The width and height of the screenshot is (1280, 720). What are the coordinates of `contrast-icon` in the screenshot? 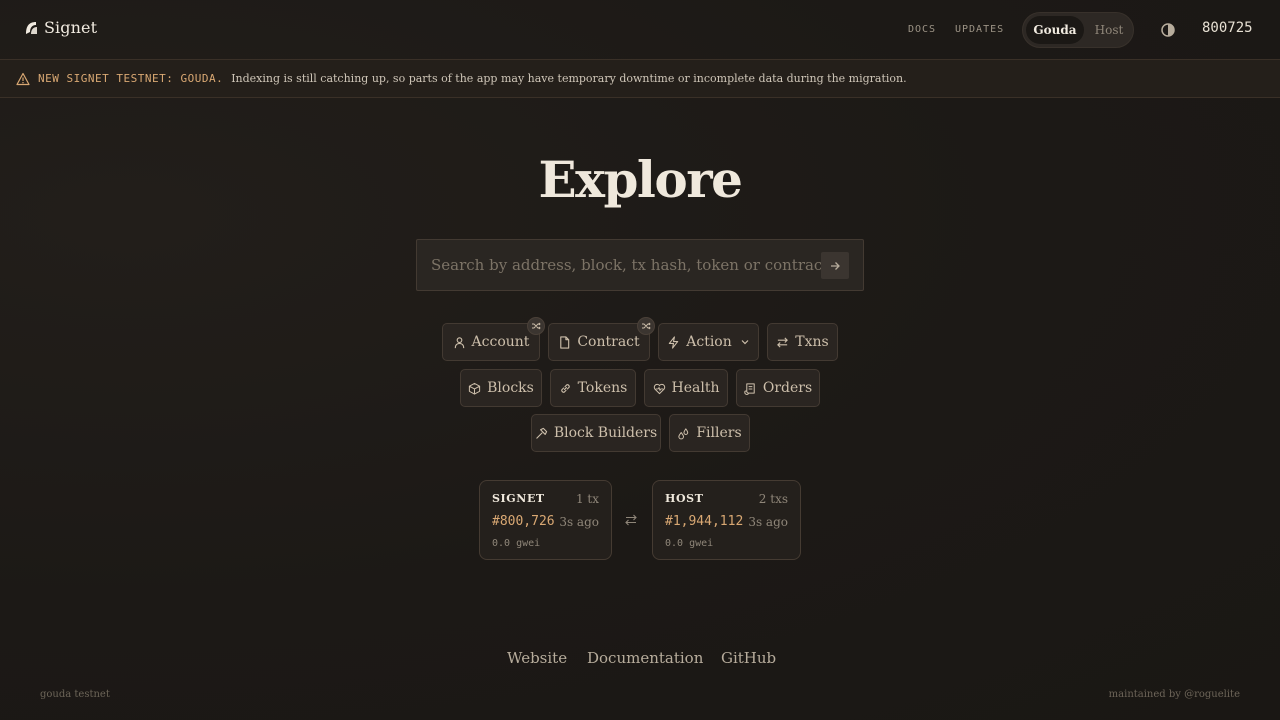 It's located at (1168, 30).